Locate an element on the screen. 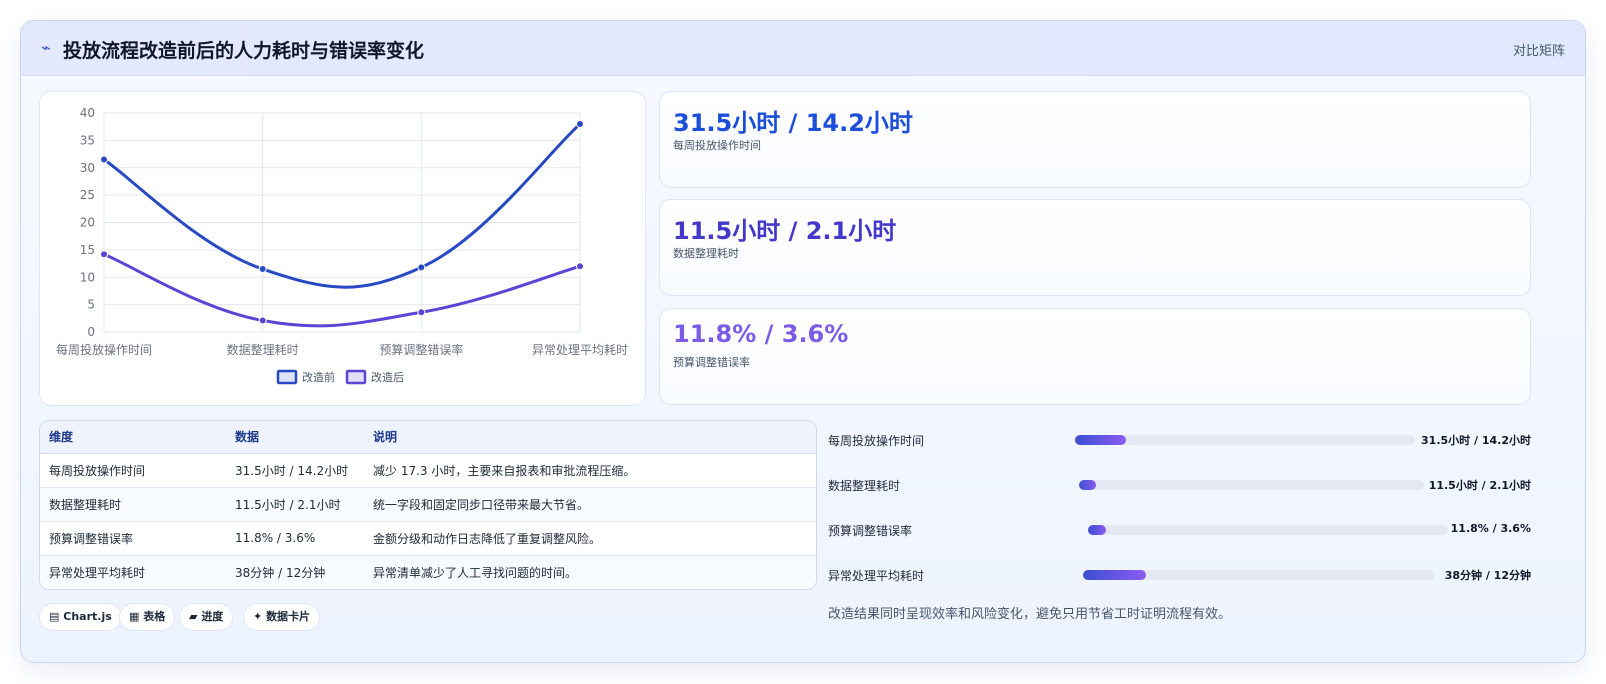  progress-icon: ▰ is located at coordinates (193, 616).